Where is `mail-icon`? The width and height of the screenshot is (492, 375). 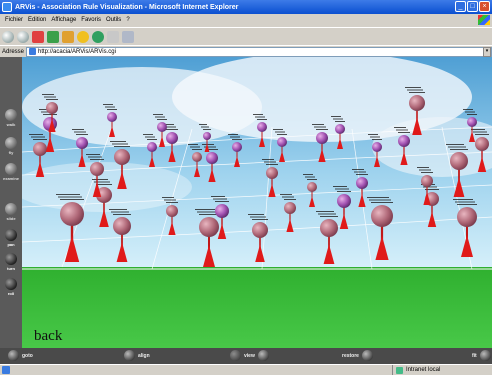
mail-icon is located at coordinates (113, 36).